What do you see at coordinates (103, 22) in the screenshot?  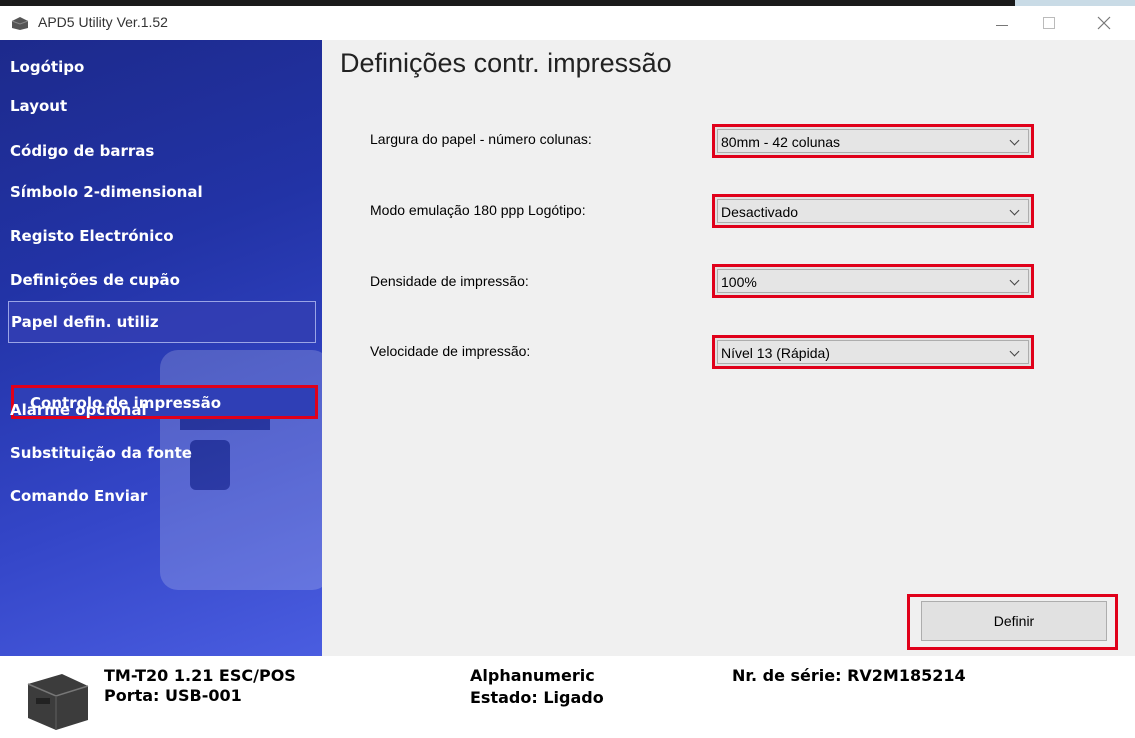 I see `window-title: APD5 Utility Ver.1.52` at bounding box center [103, 22].